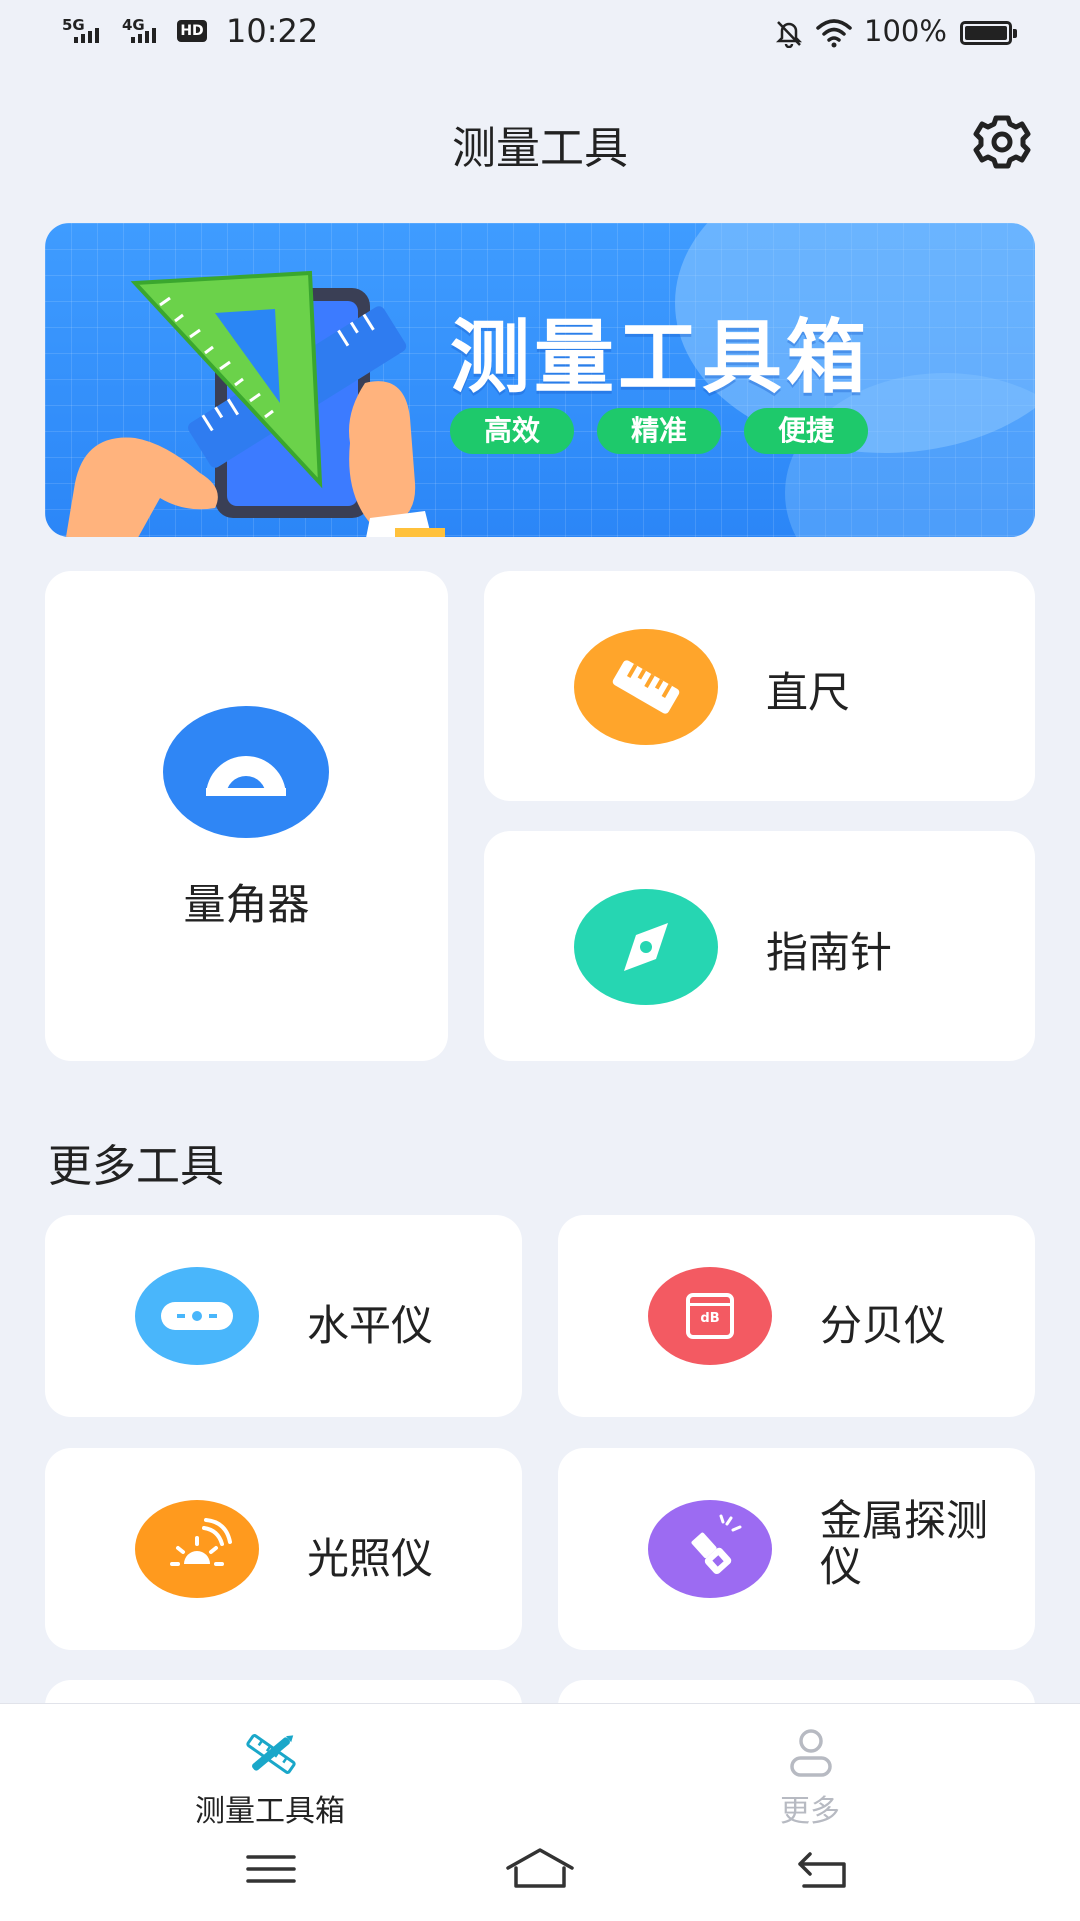  What do you see at coordinates (255, 403) in the screenshot?
I see `ruler-illustration-icon` at bounding box center [255, 403].